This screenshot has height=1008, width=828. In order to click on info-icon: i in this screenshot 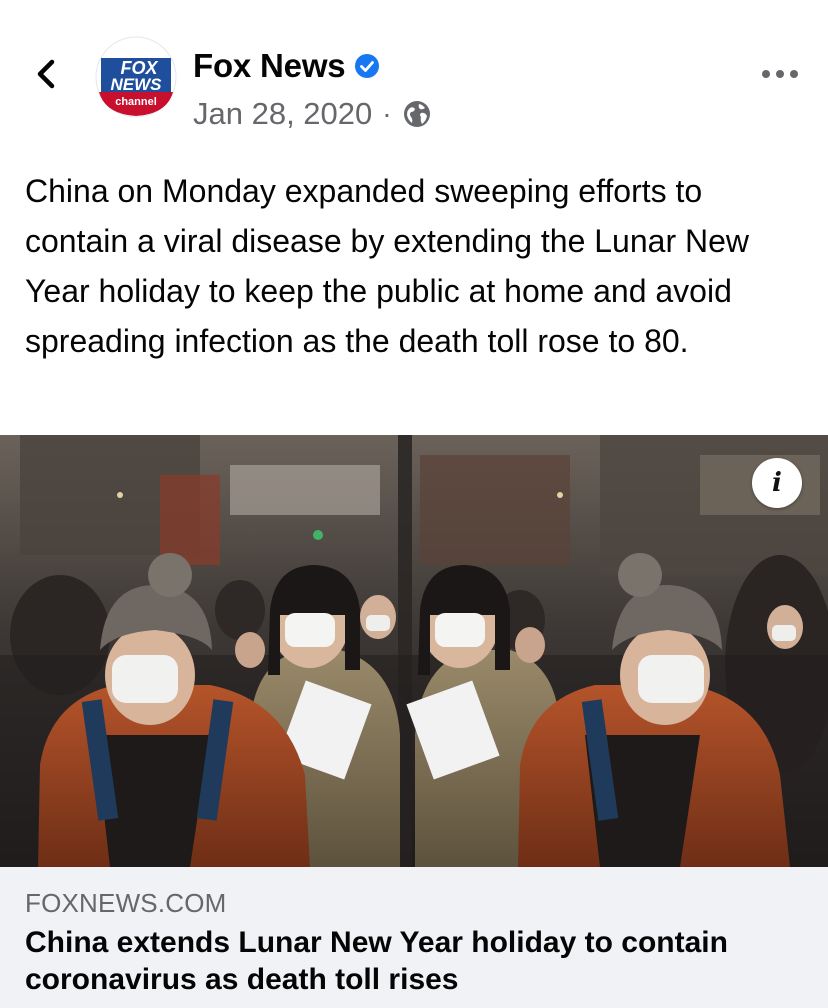, I will do `click(777, 483)`.